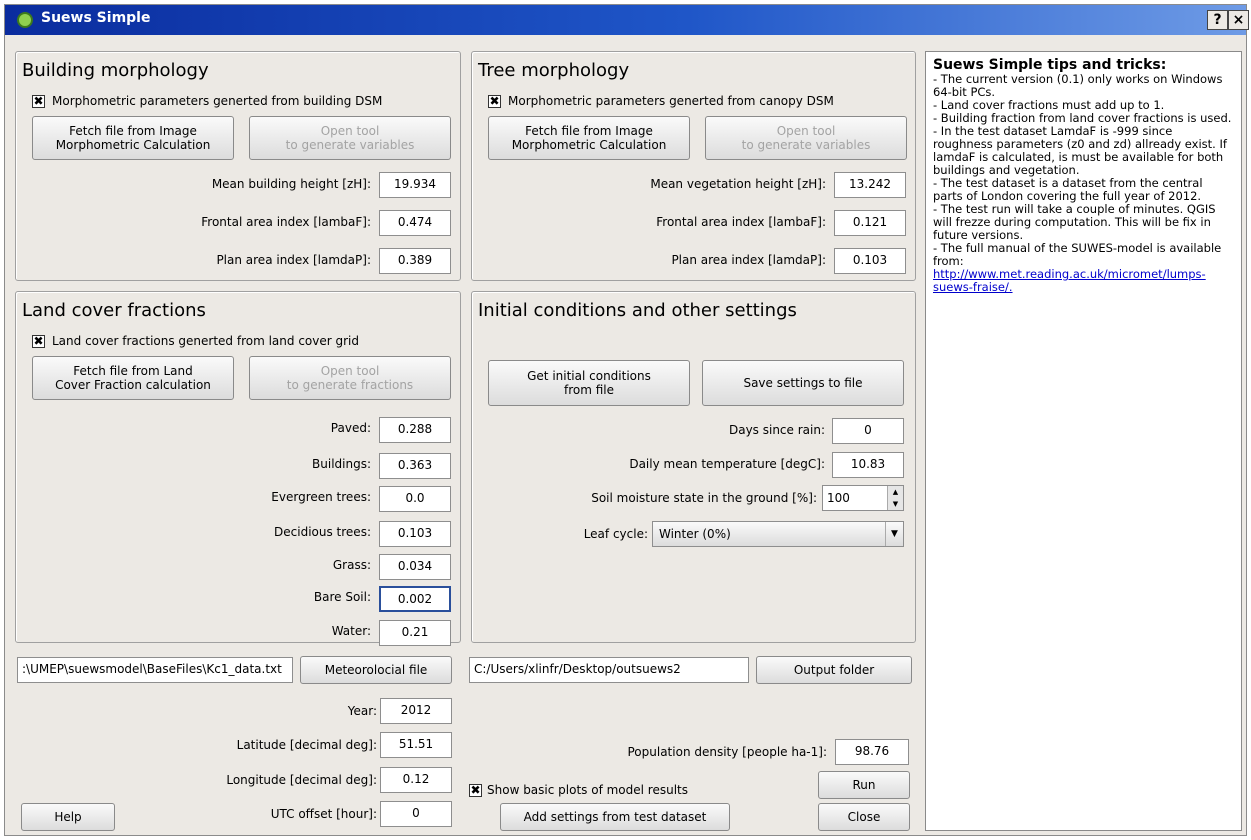  I want to click on building-frontal-field: 0.474, so click(415, 223).